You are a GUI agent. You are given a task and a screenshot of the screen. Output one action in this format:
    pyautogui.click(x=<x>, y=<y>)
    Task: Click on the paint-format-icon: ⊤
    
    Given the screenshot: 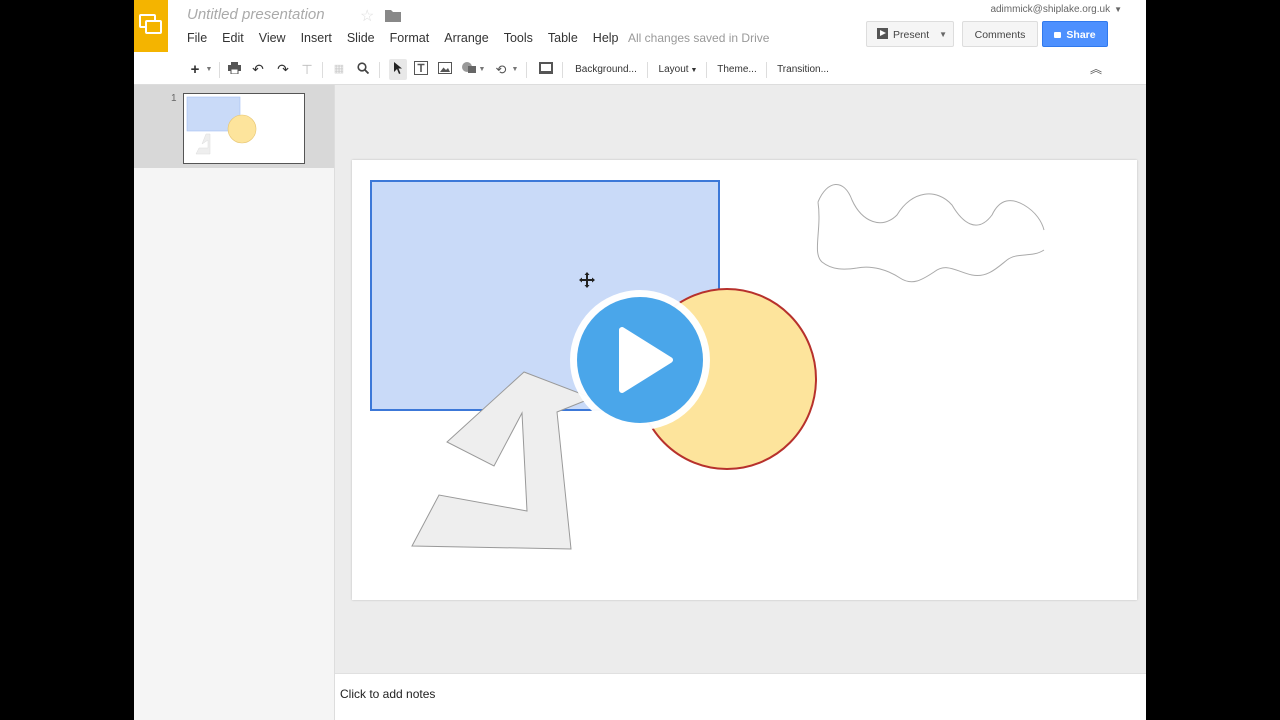 What is the action you would take?
    pyautogui.click(x=307, y=69)
    